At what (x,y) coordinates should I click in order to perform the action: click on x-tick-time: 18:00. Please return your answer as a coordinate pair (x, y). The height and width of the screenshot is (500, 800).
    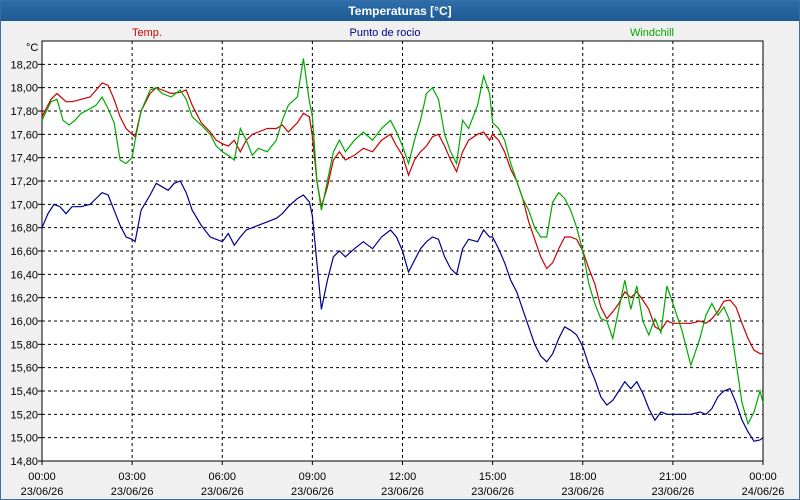
    Looking at the image, I should click on (583, 477).